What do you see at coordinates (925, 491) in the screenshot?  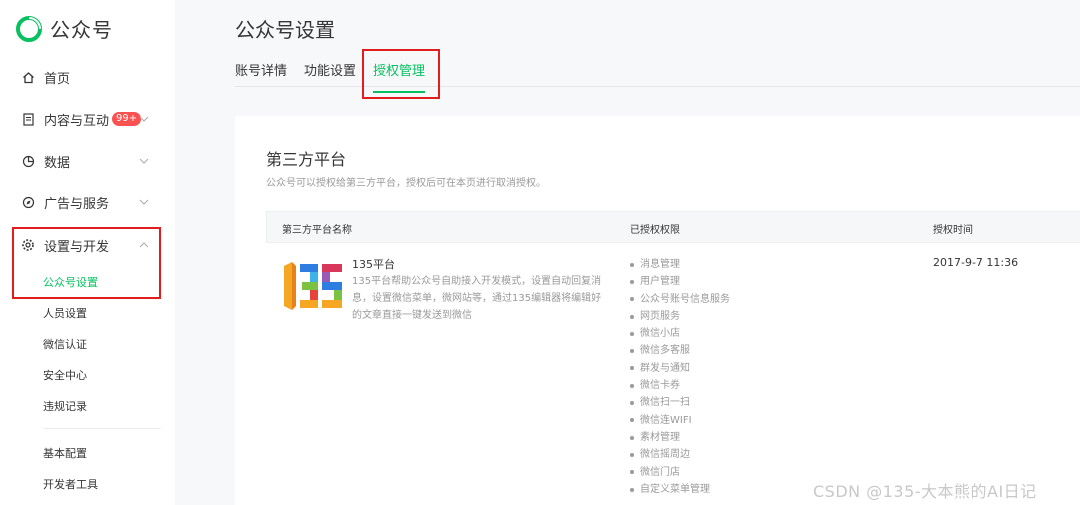 I see `watermark: CSDN @135-大本熊的AI日记` at bounding box center [925, 491].